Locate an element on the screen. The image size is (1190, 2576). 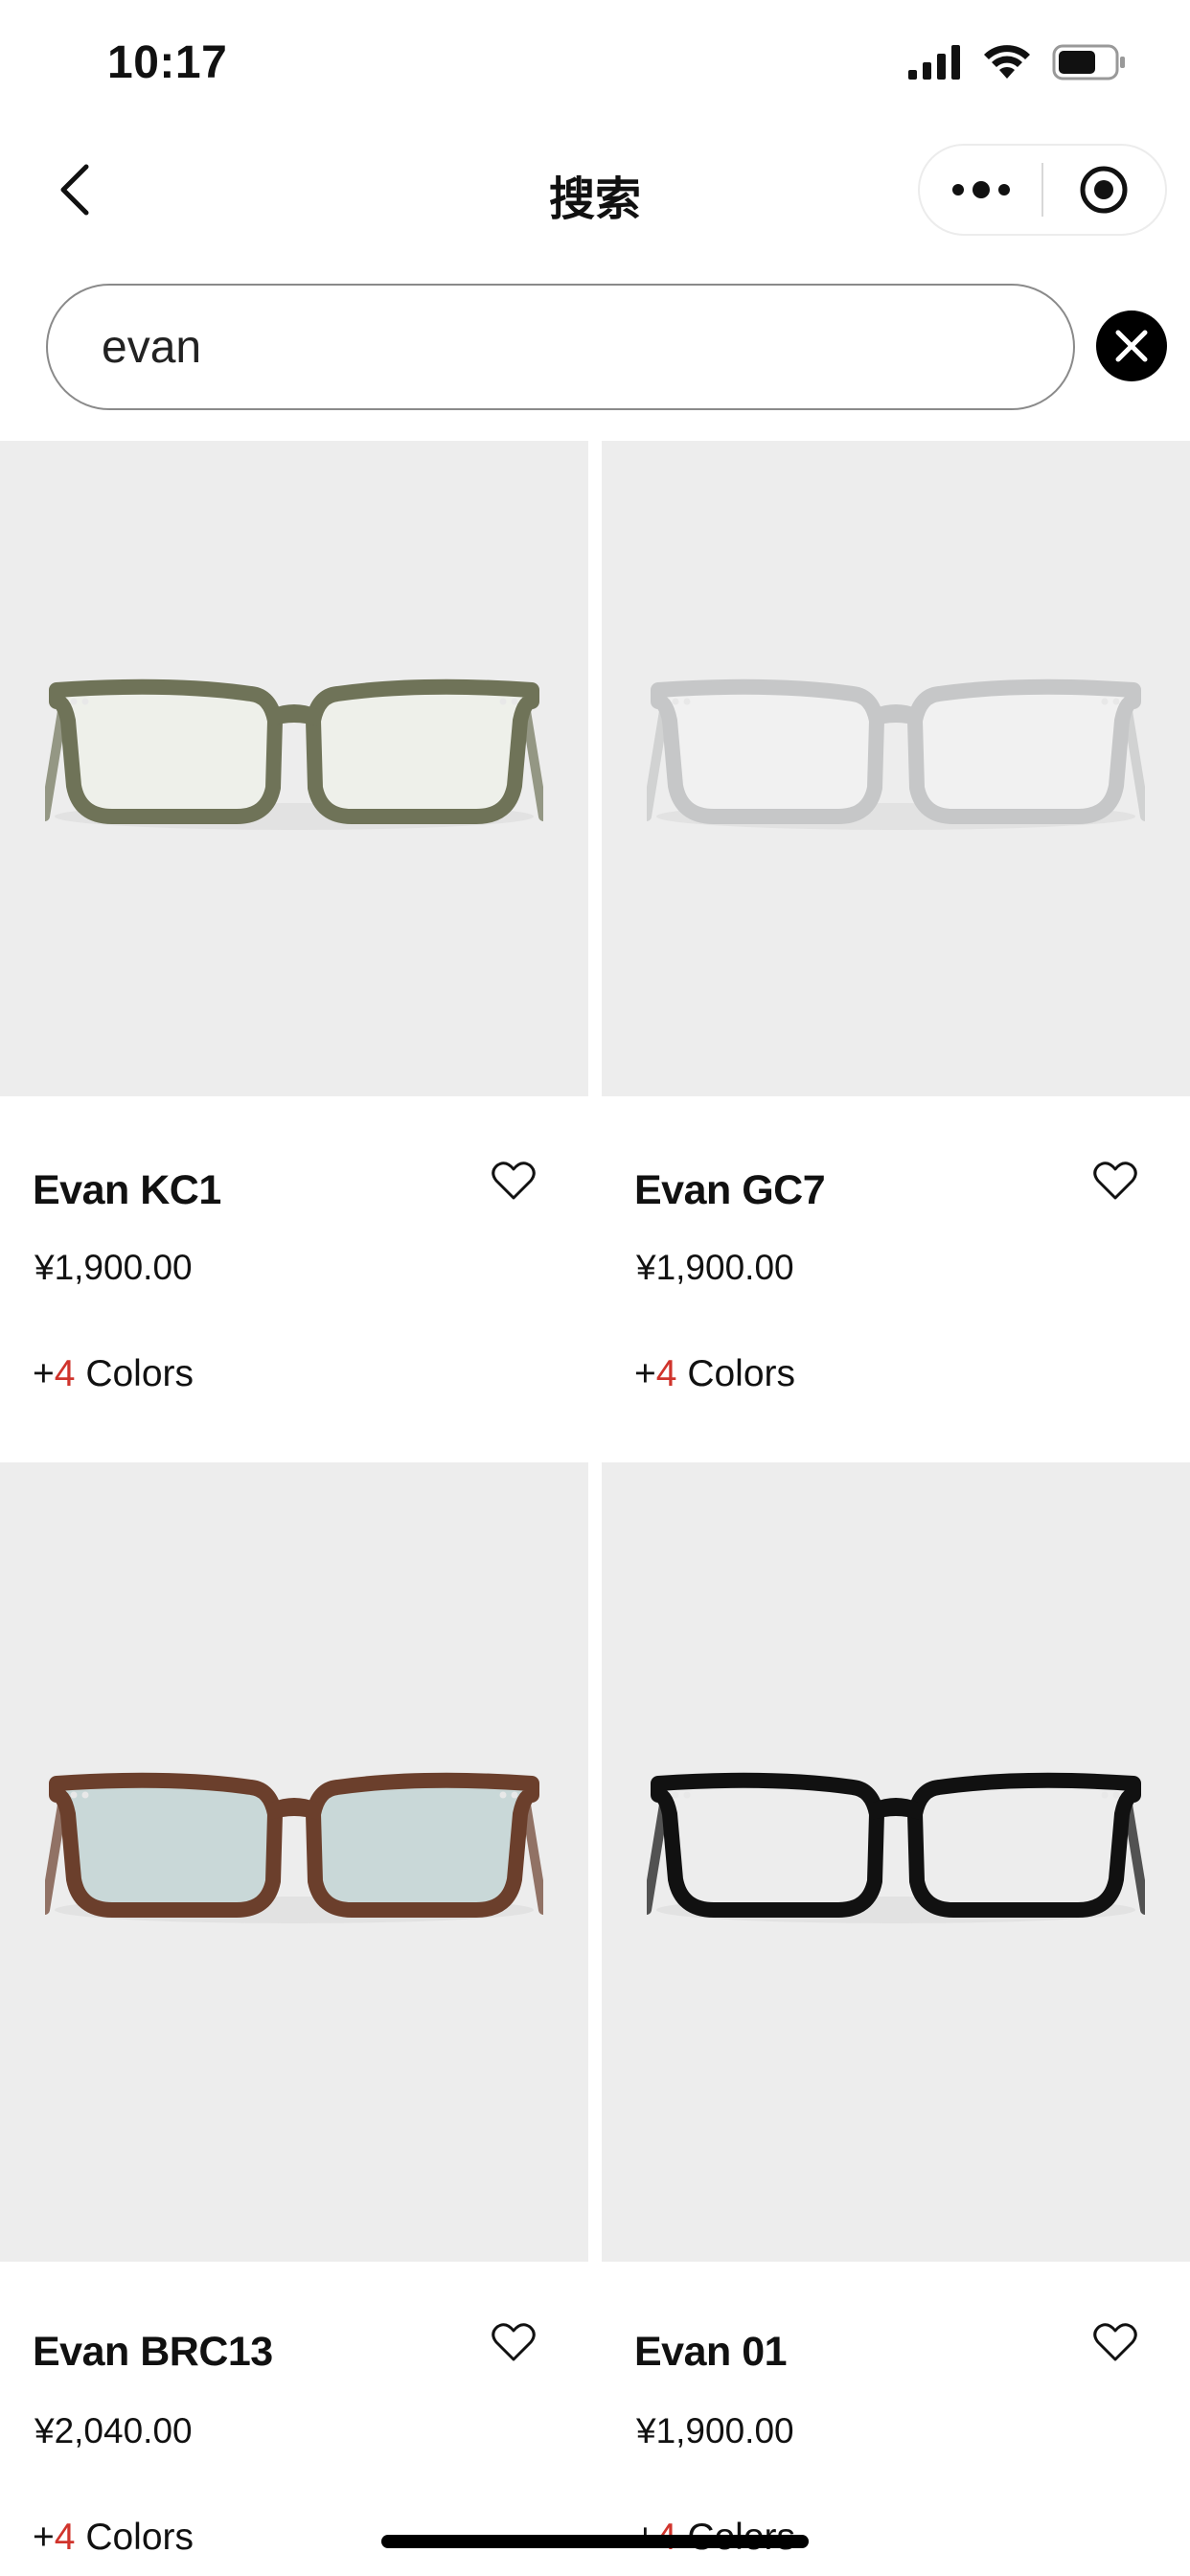
target-circle-icon is located at coordinates (1104, 190).